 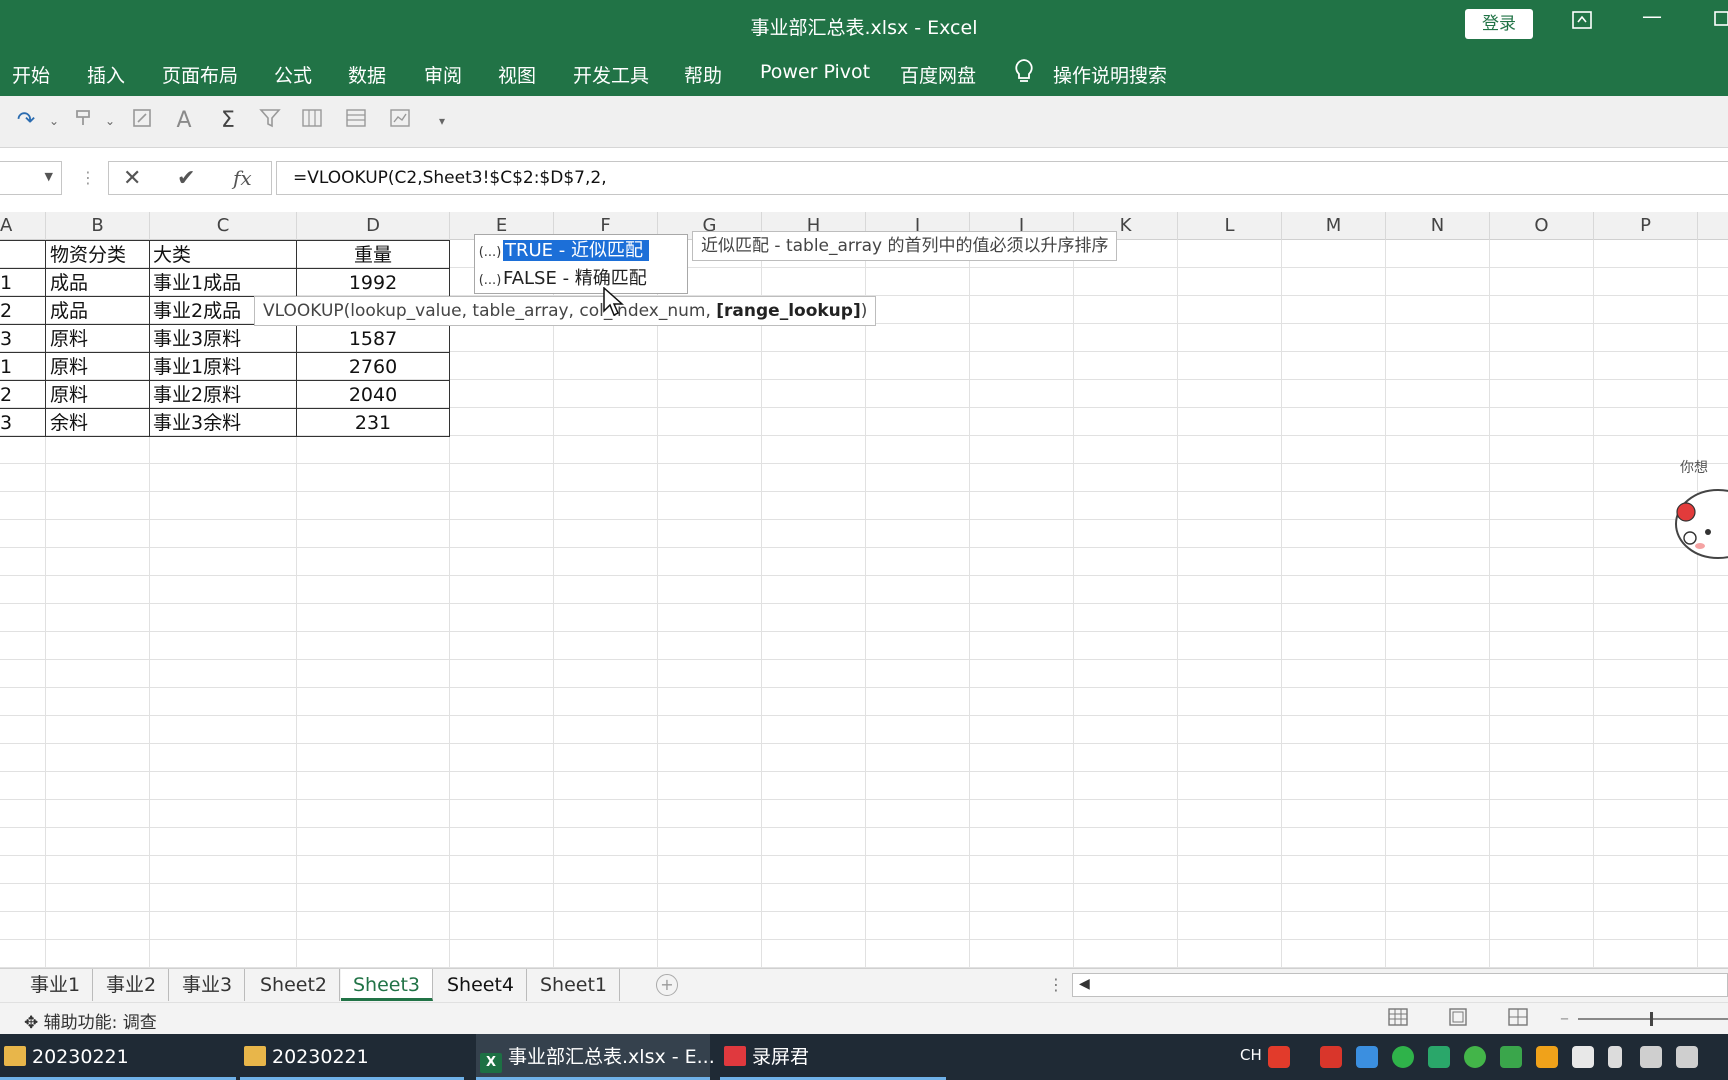 I want to click on table-cell-d: 1587, so click(x=373, y=339).